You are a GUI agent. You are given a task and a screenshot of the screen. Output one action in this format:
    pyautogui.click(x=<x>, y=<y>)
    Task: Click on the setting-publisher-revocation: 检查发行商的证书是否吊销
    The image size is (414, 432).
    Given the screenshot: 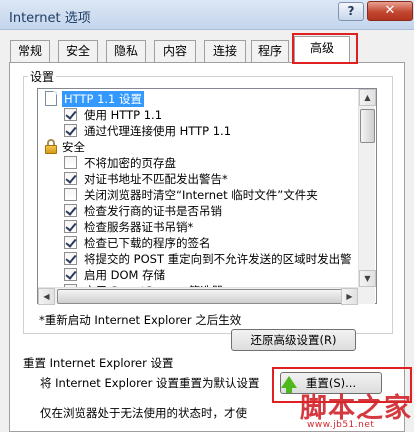 What is the action you would take?
    pyautogui.click(x=202, y=211)
    